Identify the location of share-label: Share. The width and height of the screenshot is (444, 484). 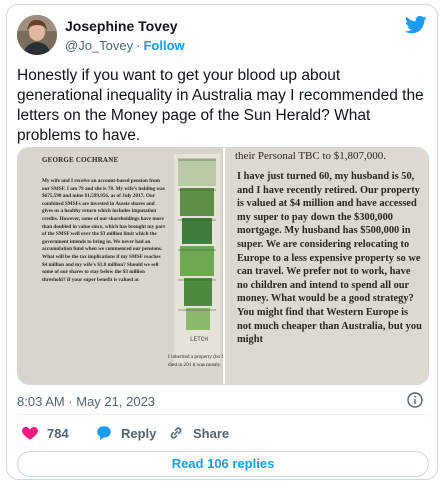
(211, 433).